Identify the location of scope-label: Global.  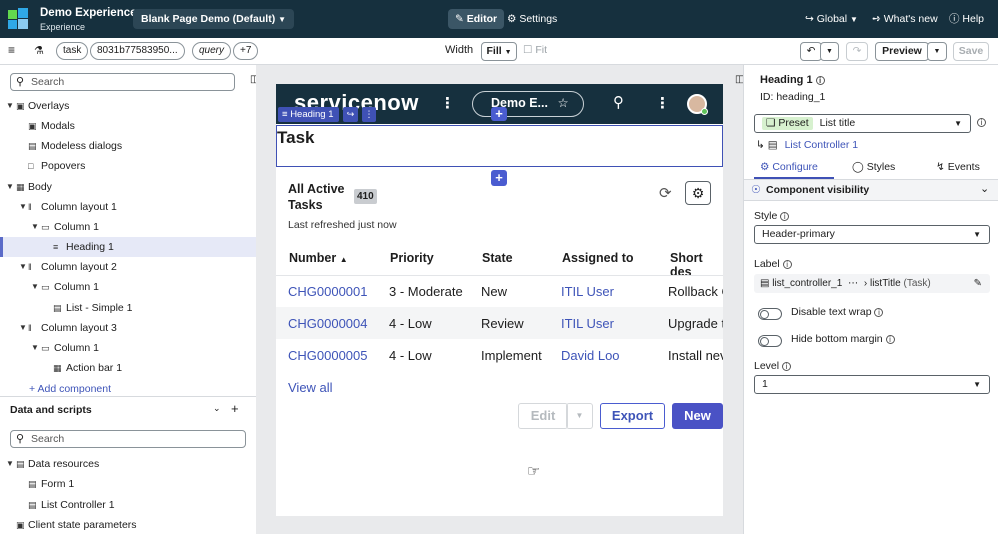
(832, 19).